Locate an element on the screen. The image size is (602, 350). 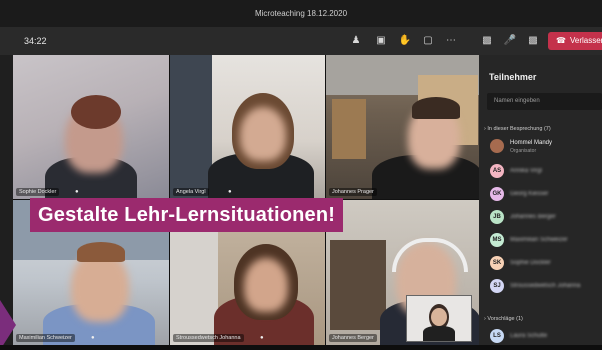
breakout-rooms-icon: ▢ is located at coordinates (428, 41).